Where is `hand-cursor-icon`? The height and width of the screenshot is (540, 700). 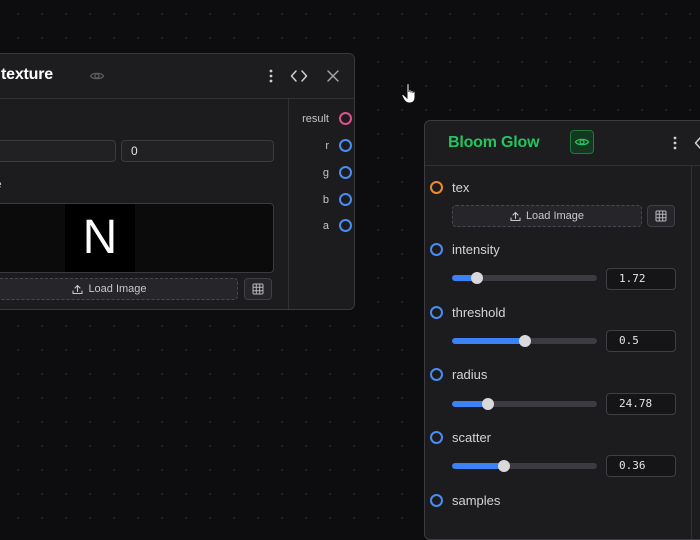 hand-cursor-icon is located at coordinates (411, 94).